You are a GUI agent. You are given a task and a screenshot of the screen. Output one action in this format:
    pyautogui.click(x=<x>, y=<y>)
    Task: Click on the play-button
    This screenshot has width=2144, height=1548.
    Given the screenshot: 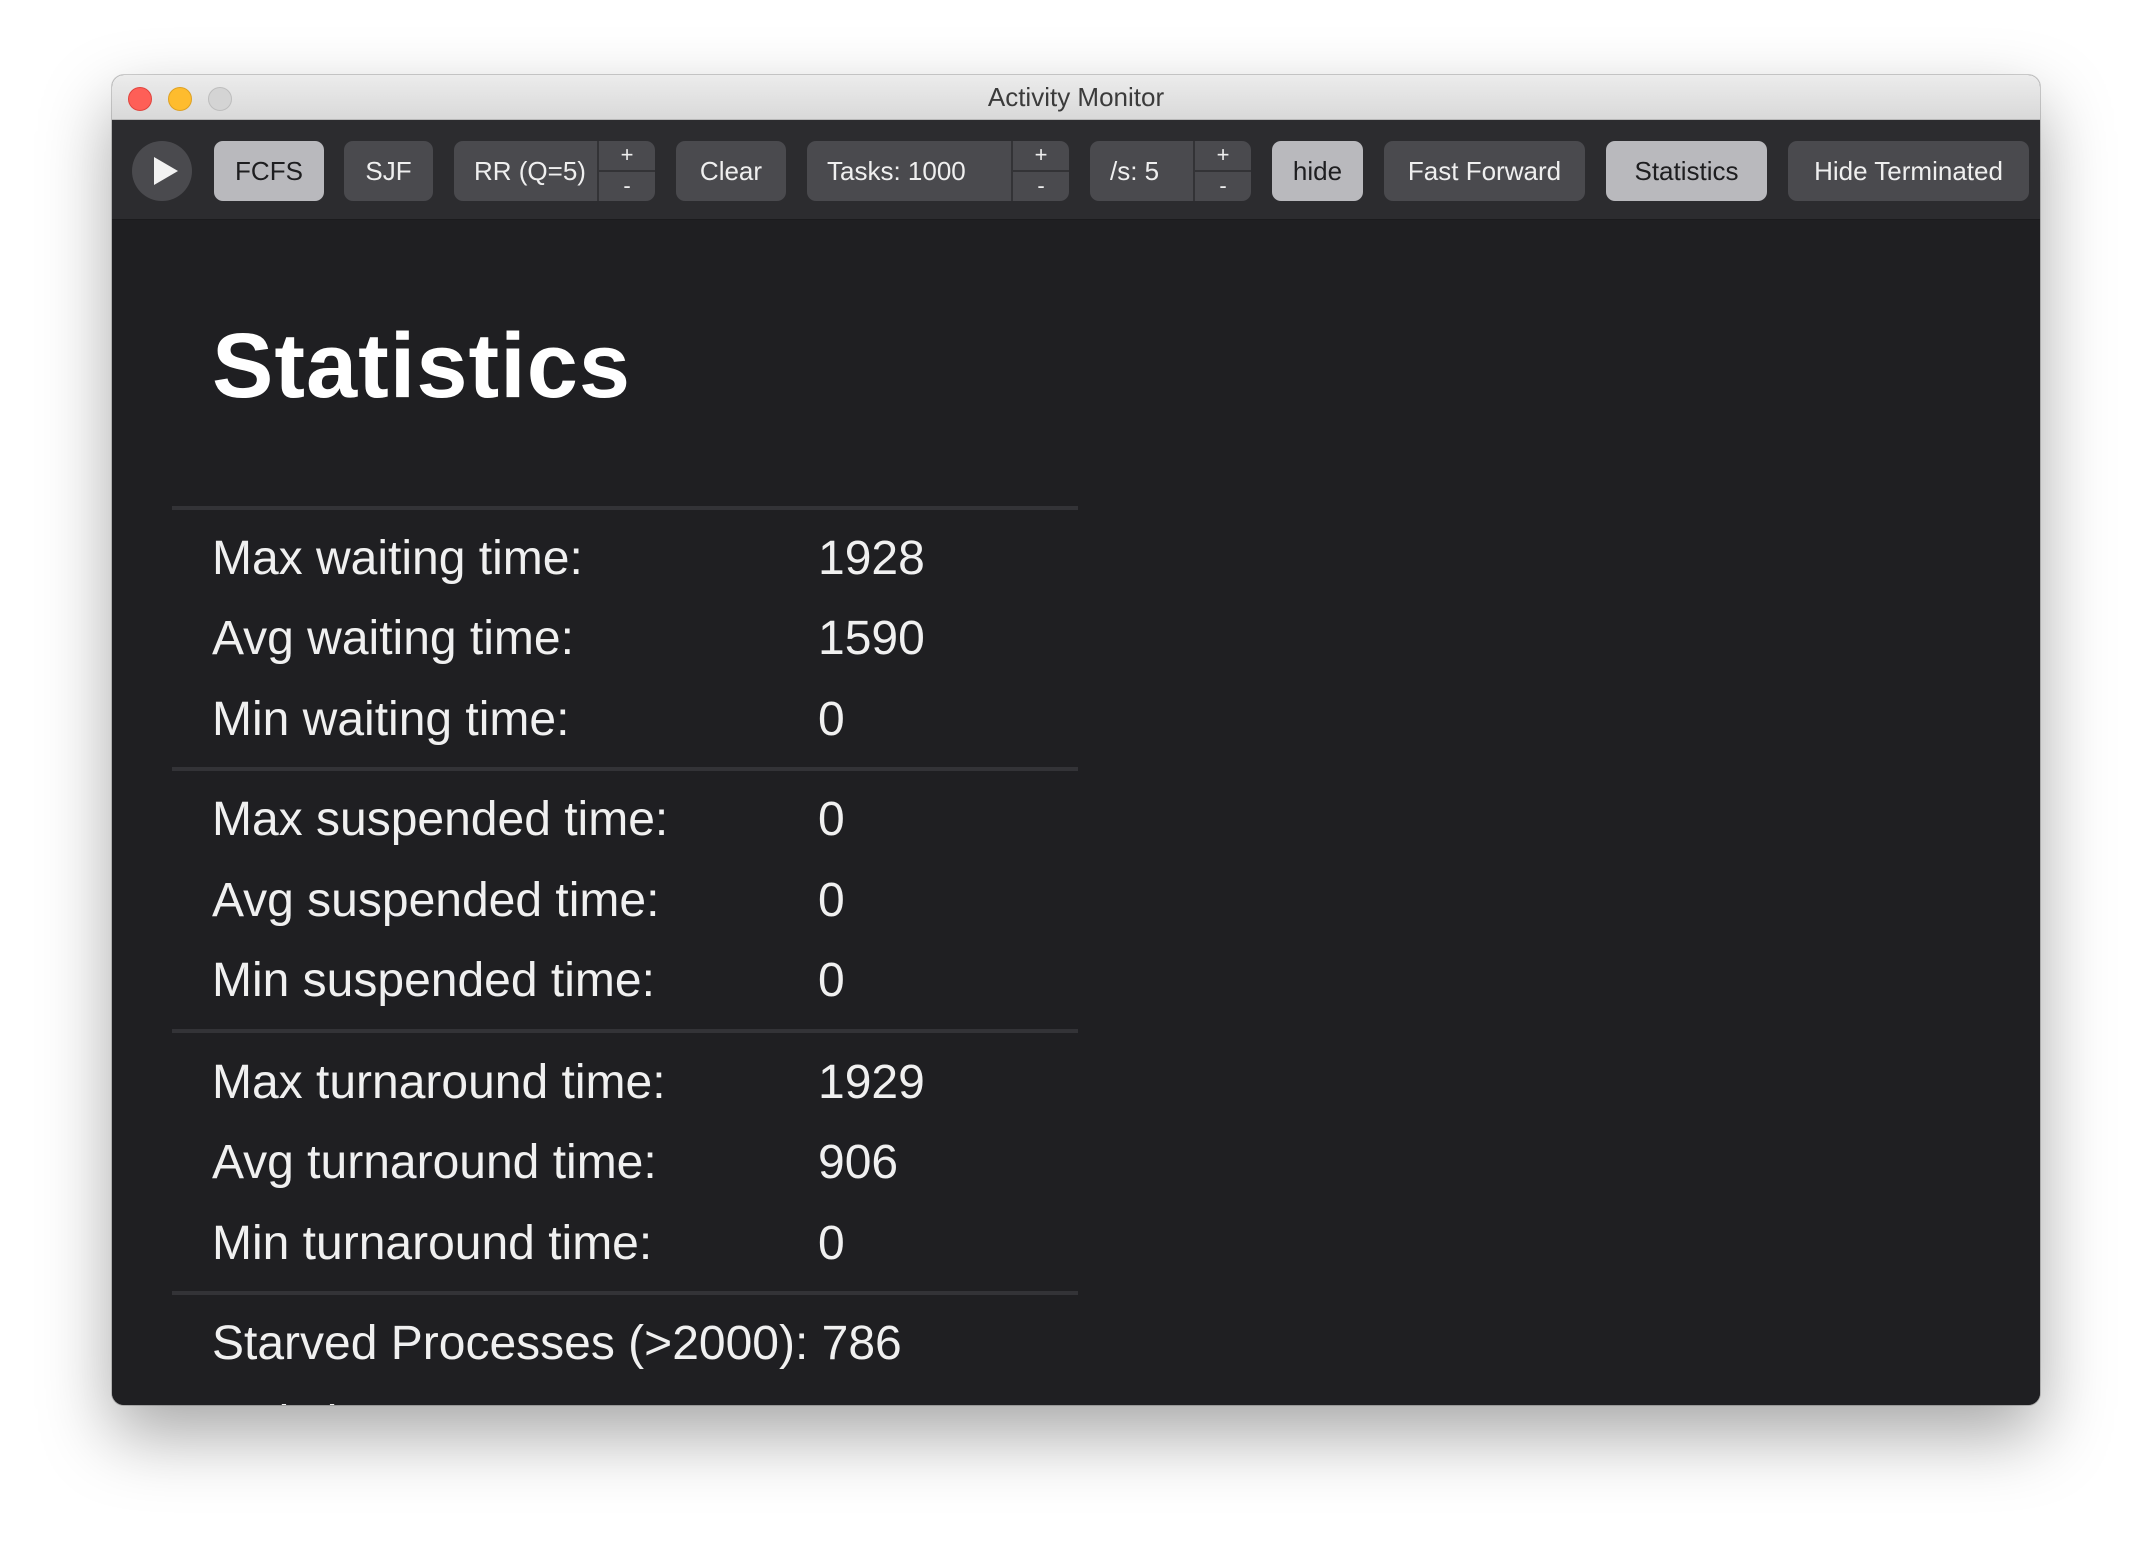 What is the action you would take?
    pyautogui.click(x=162, y=171)
    